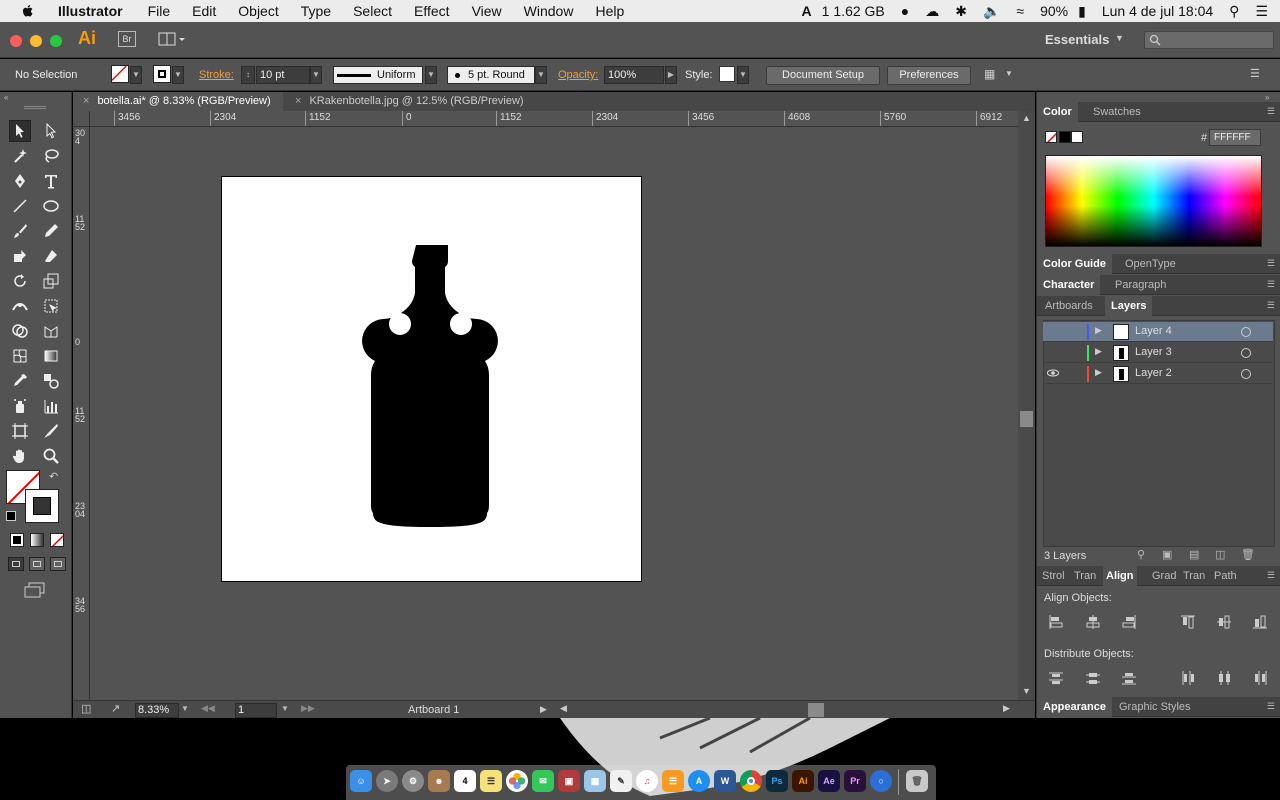  What do you see at coordinates (185, 708) in the screenshot?
I see `zoom-dropdown-icon: ▼` at bounding box center [185, 708].